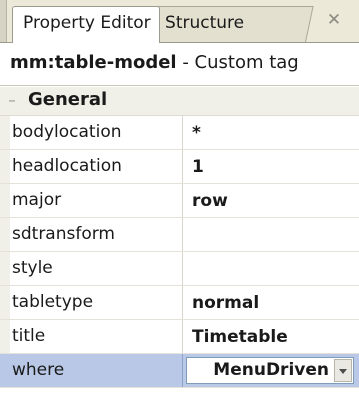 The height and width of the screenshot is (408, 359). I want to click on tag-name: mm:table-model, so click(93, 62).